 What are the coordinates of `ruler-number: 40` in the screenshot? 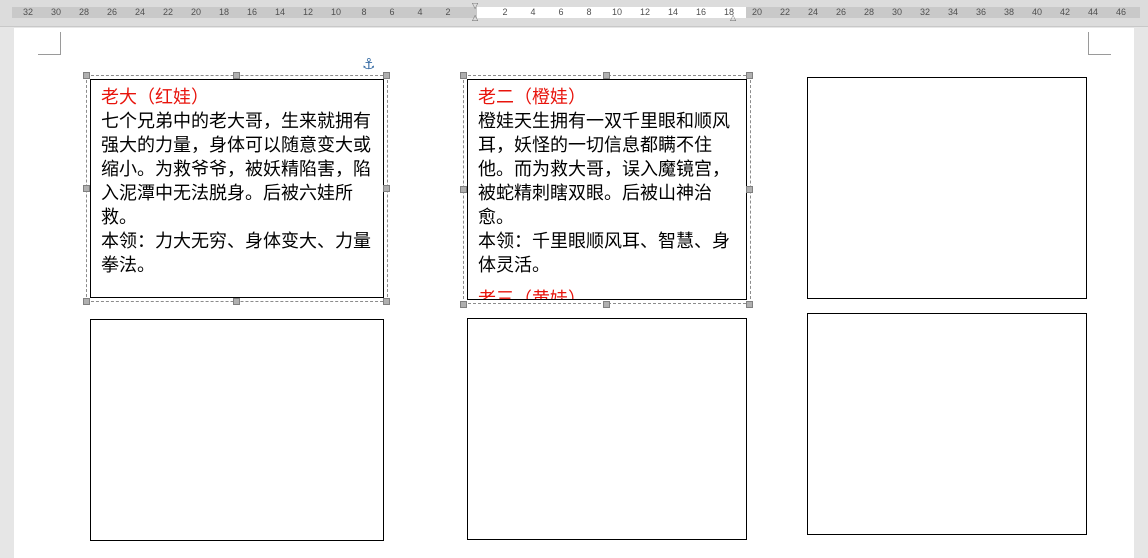 It's located at (1036, 12).